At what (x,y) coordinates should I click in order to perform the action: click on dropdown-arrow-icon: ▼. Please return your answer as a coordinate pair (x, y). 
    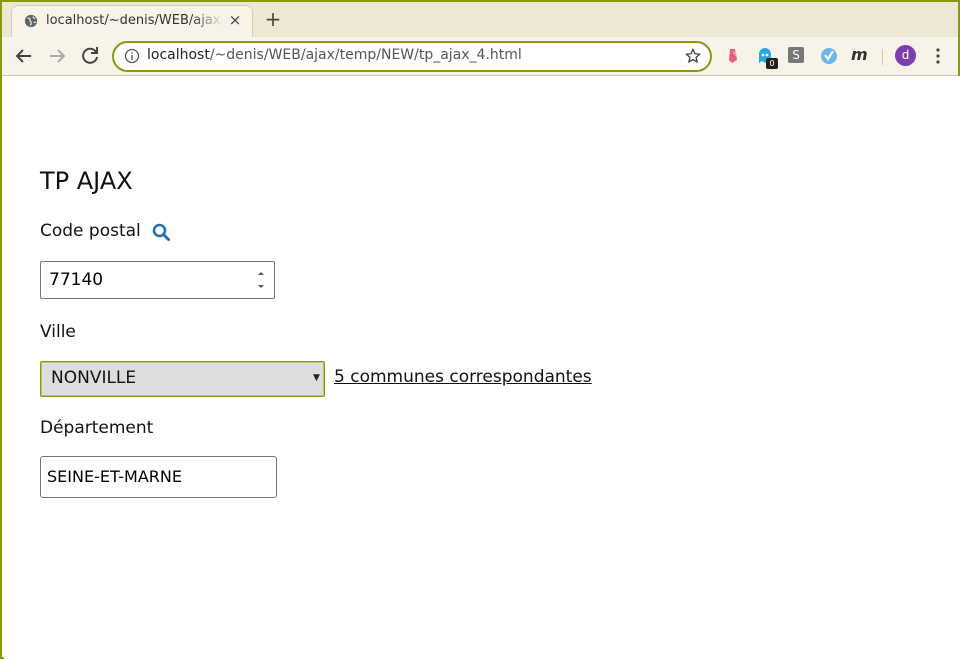
    Looking at the image, I should click on (316, 378).